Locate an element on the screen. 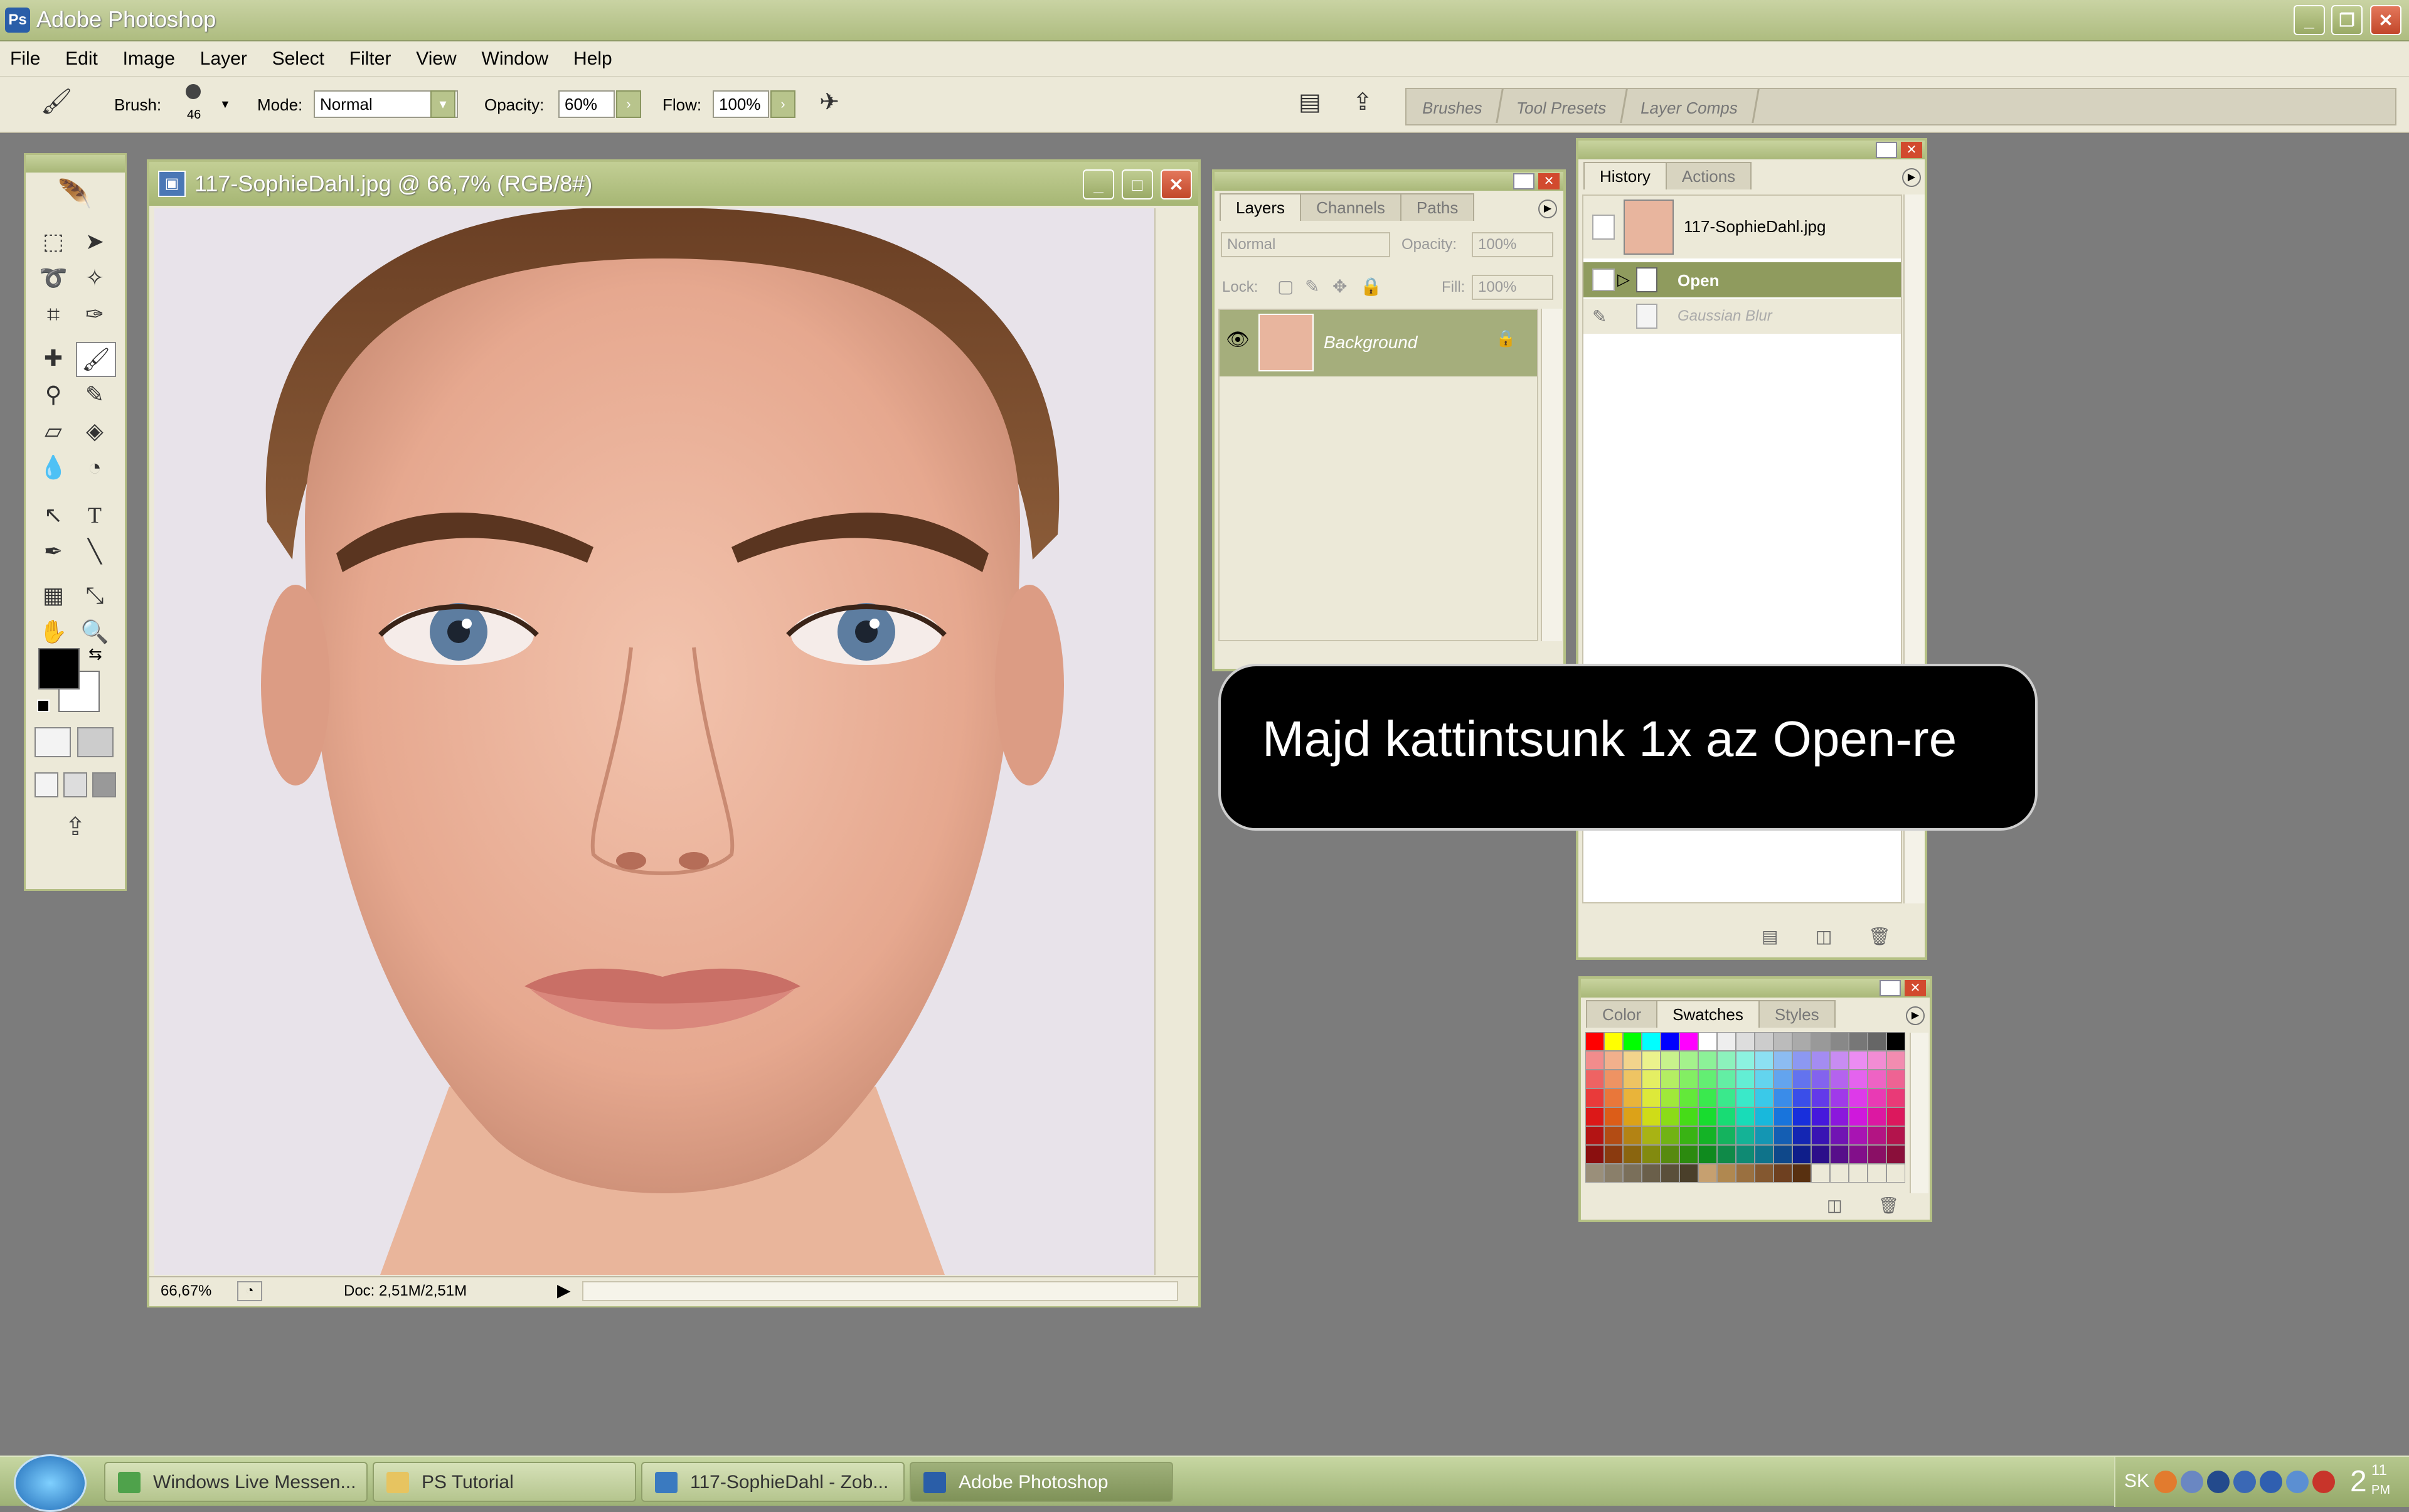  layers-panel-menu-icon: ▶ is located at coordinates (1547, 209).